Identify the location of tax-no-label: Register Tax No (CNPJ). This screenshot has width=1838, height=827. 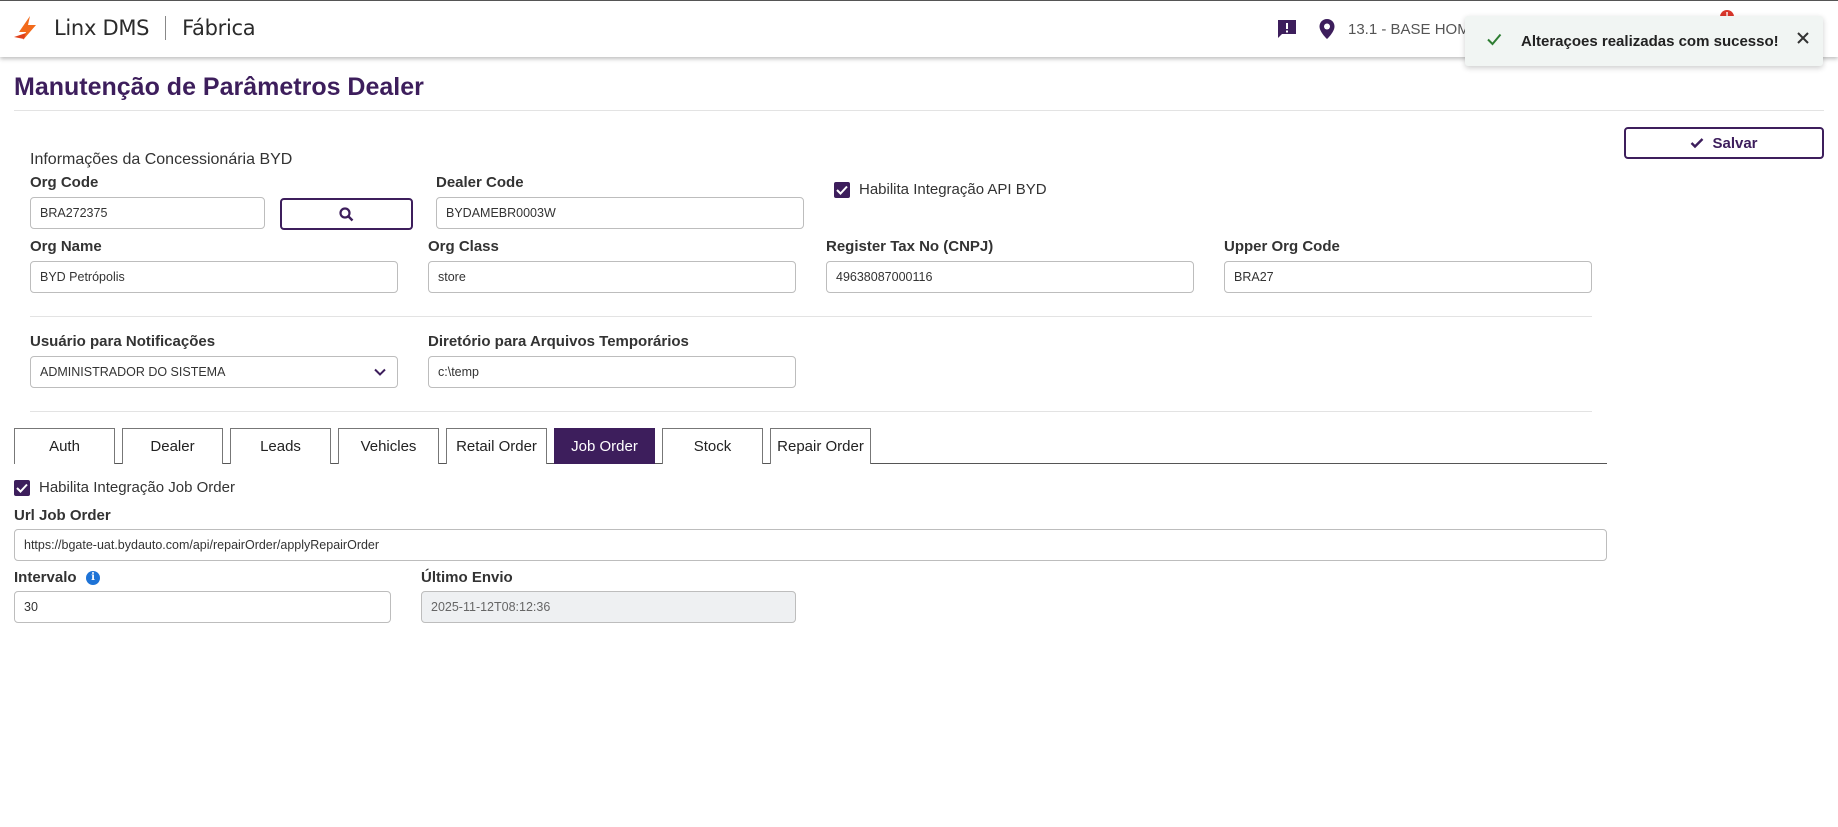
(910, 246).